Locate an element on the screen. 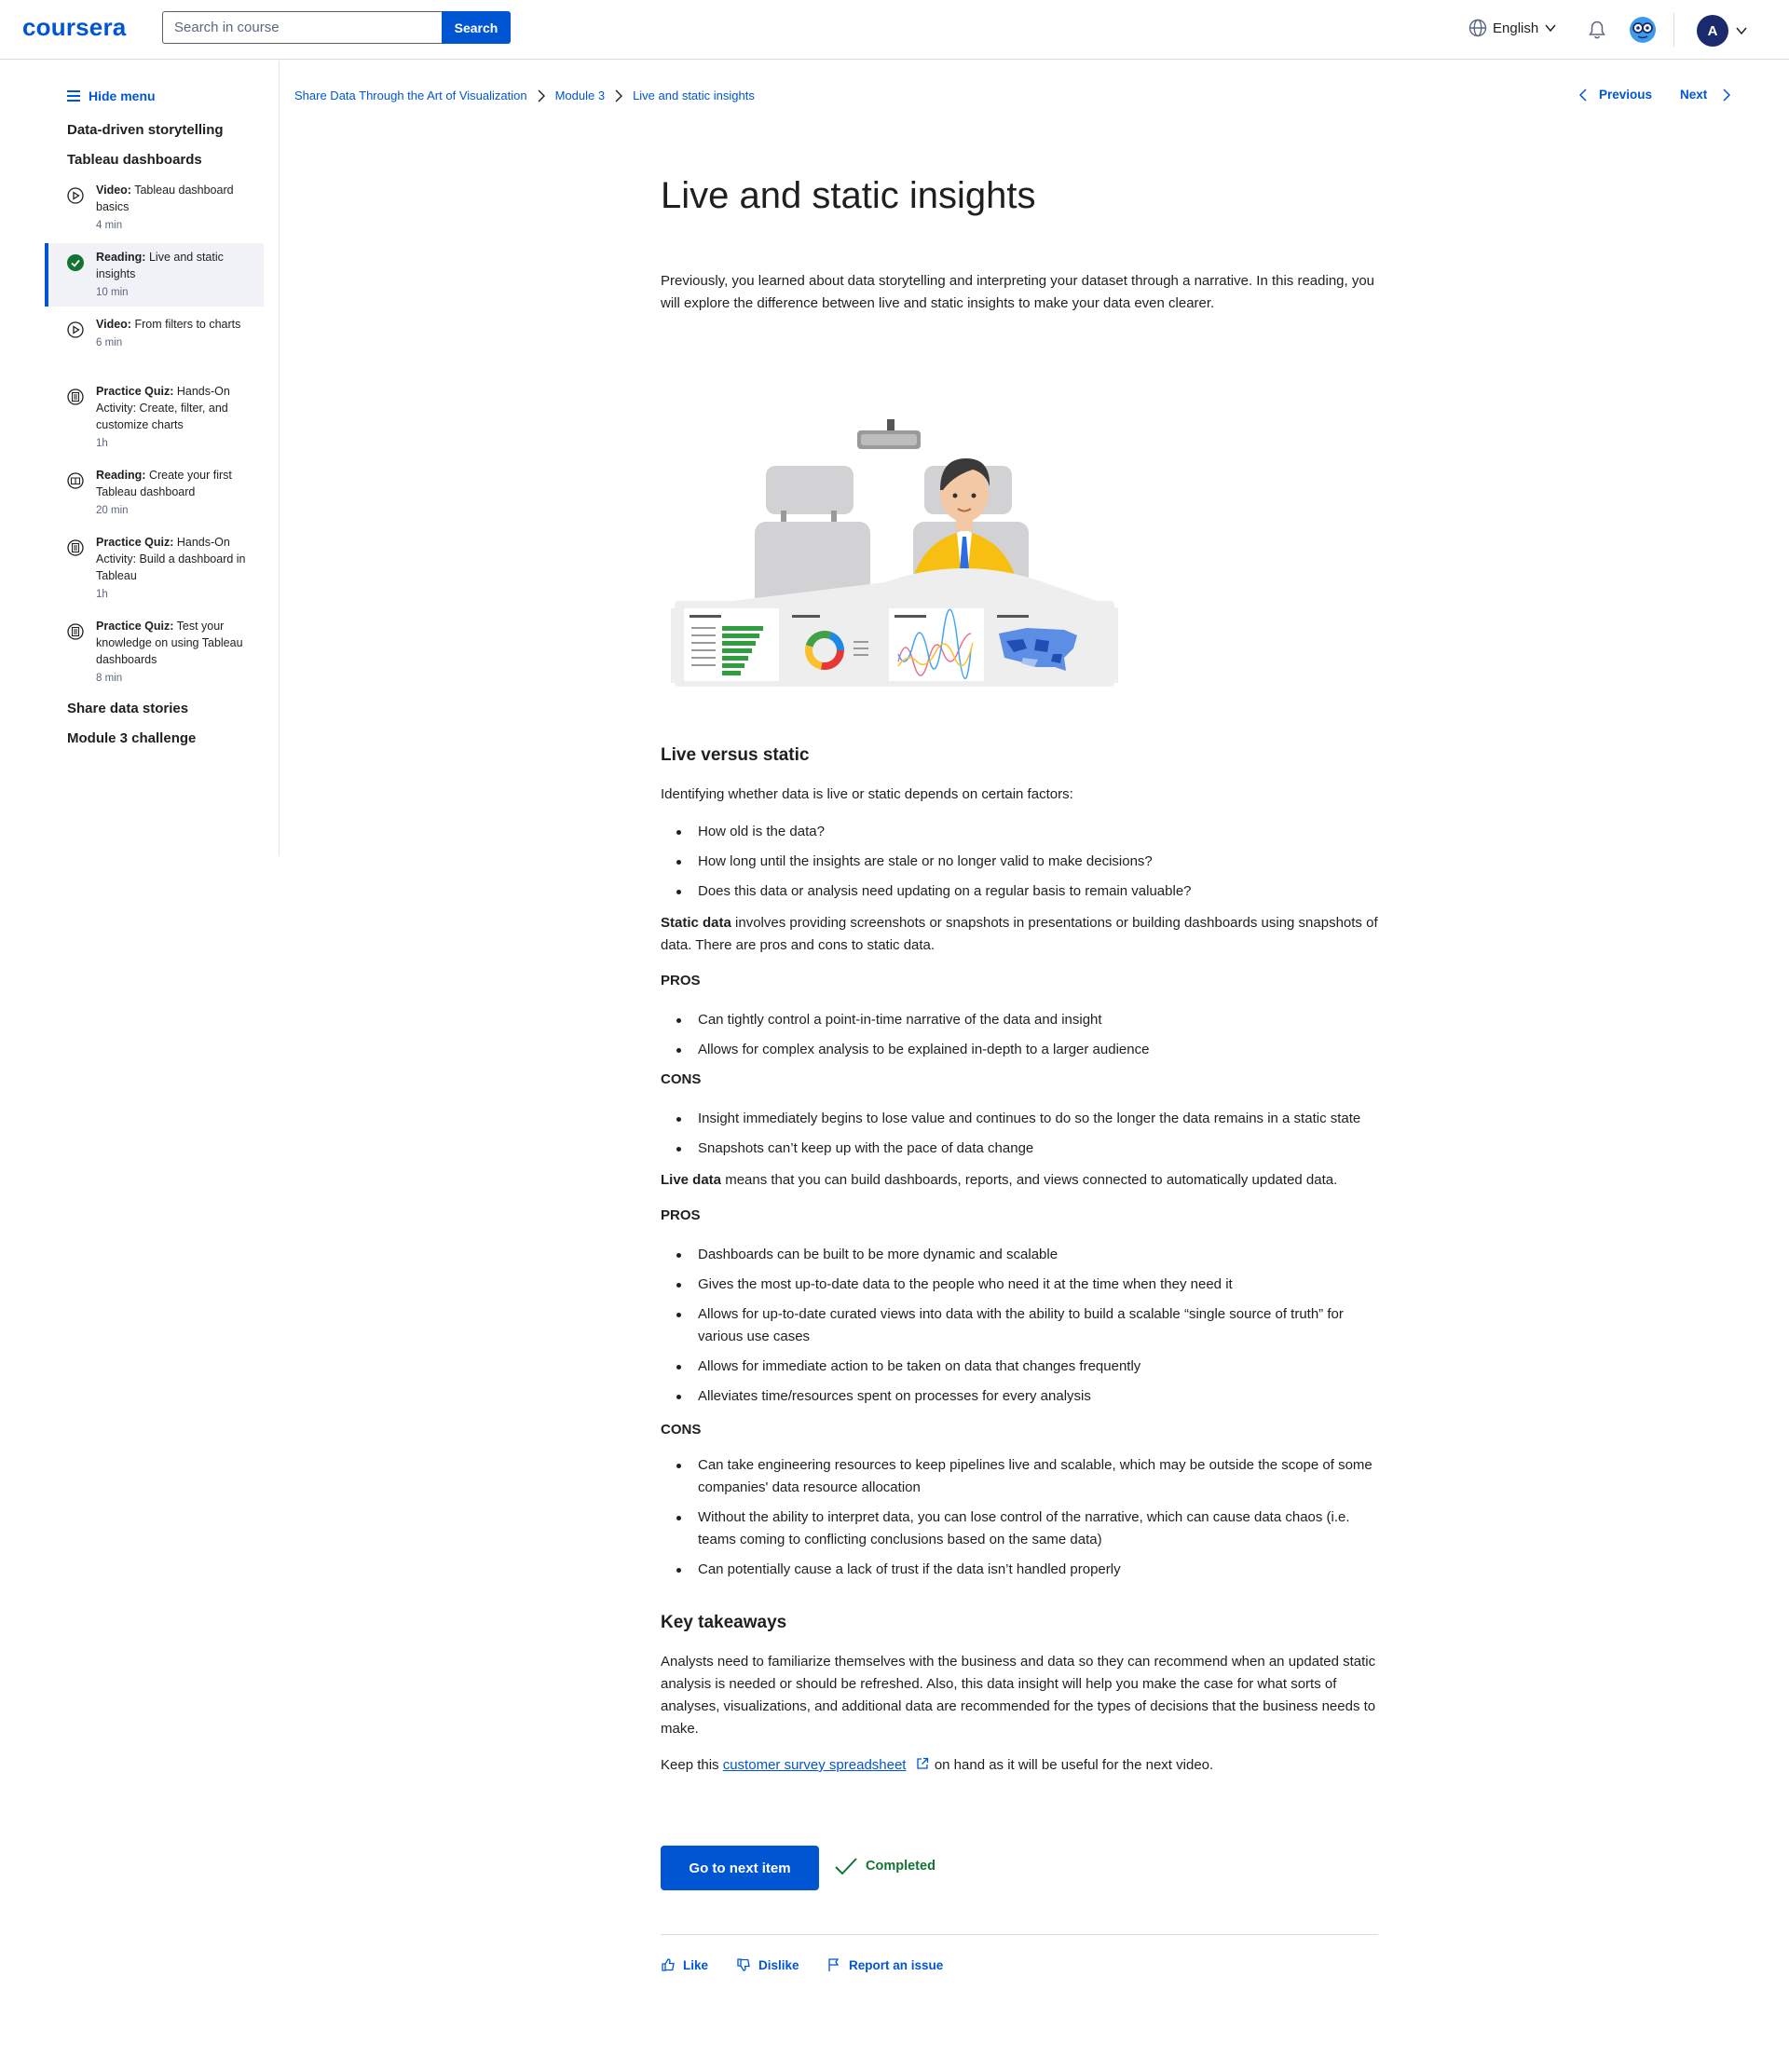  item-duration: 20 min is located at coordinates (112, 511).